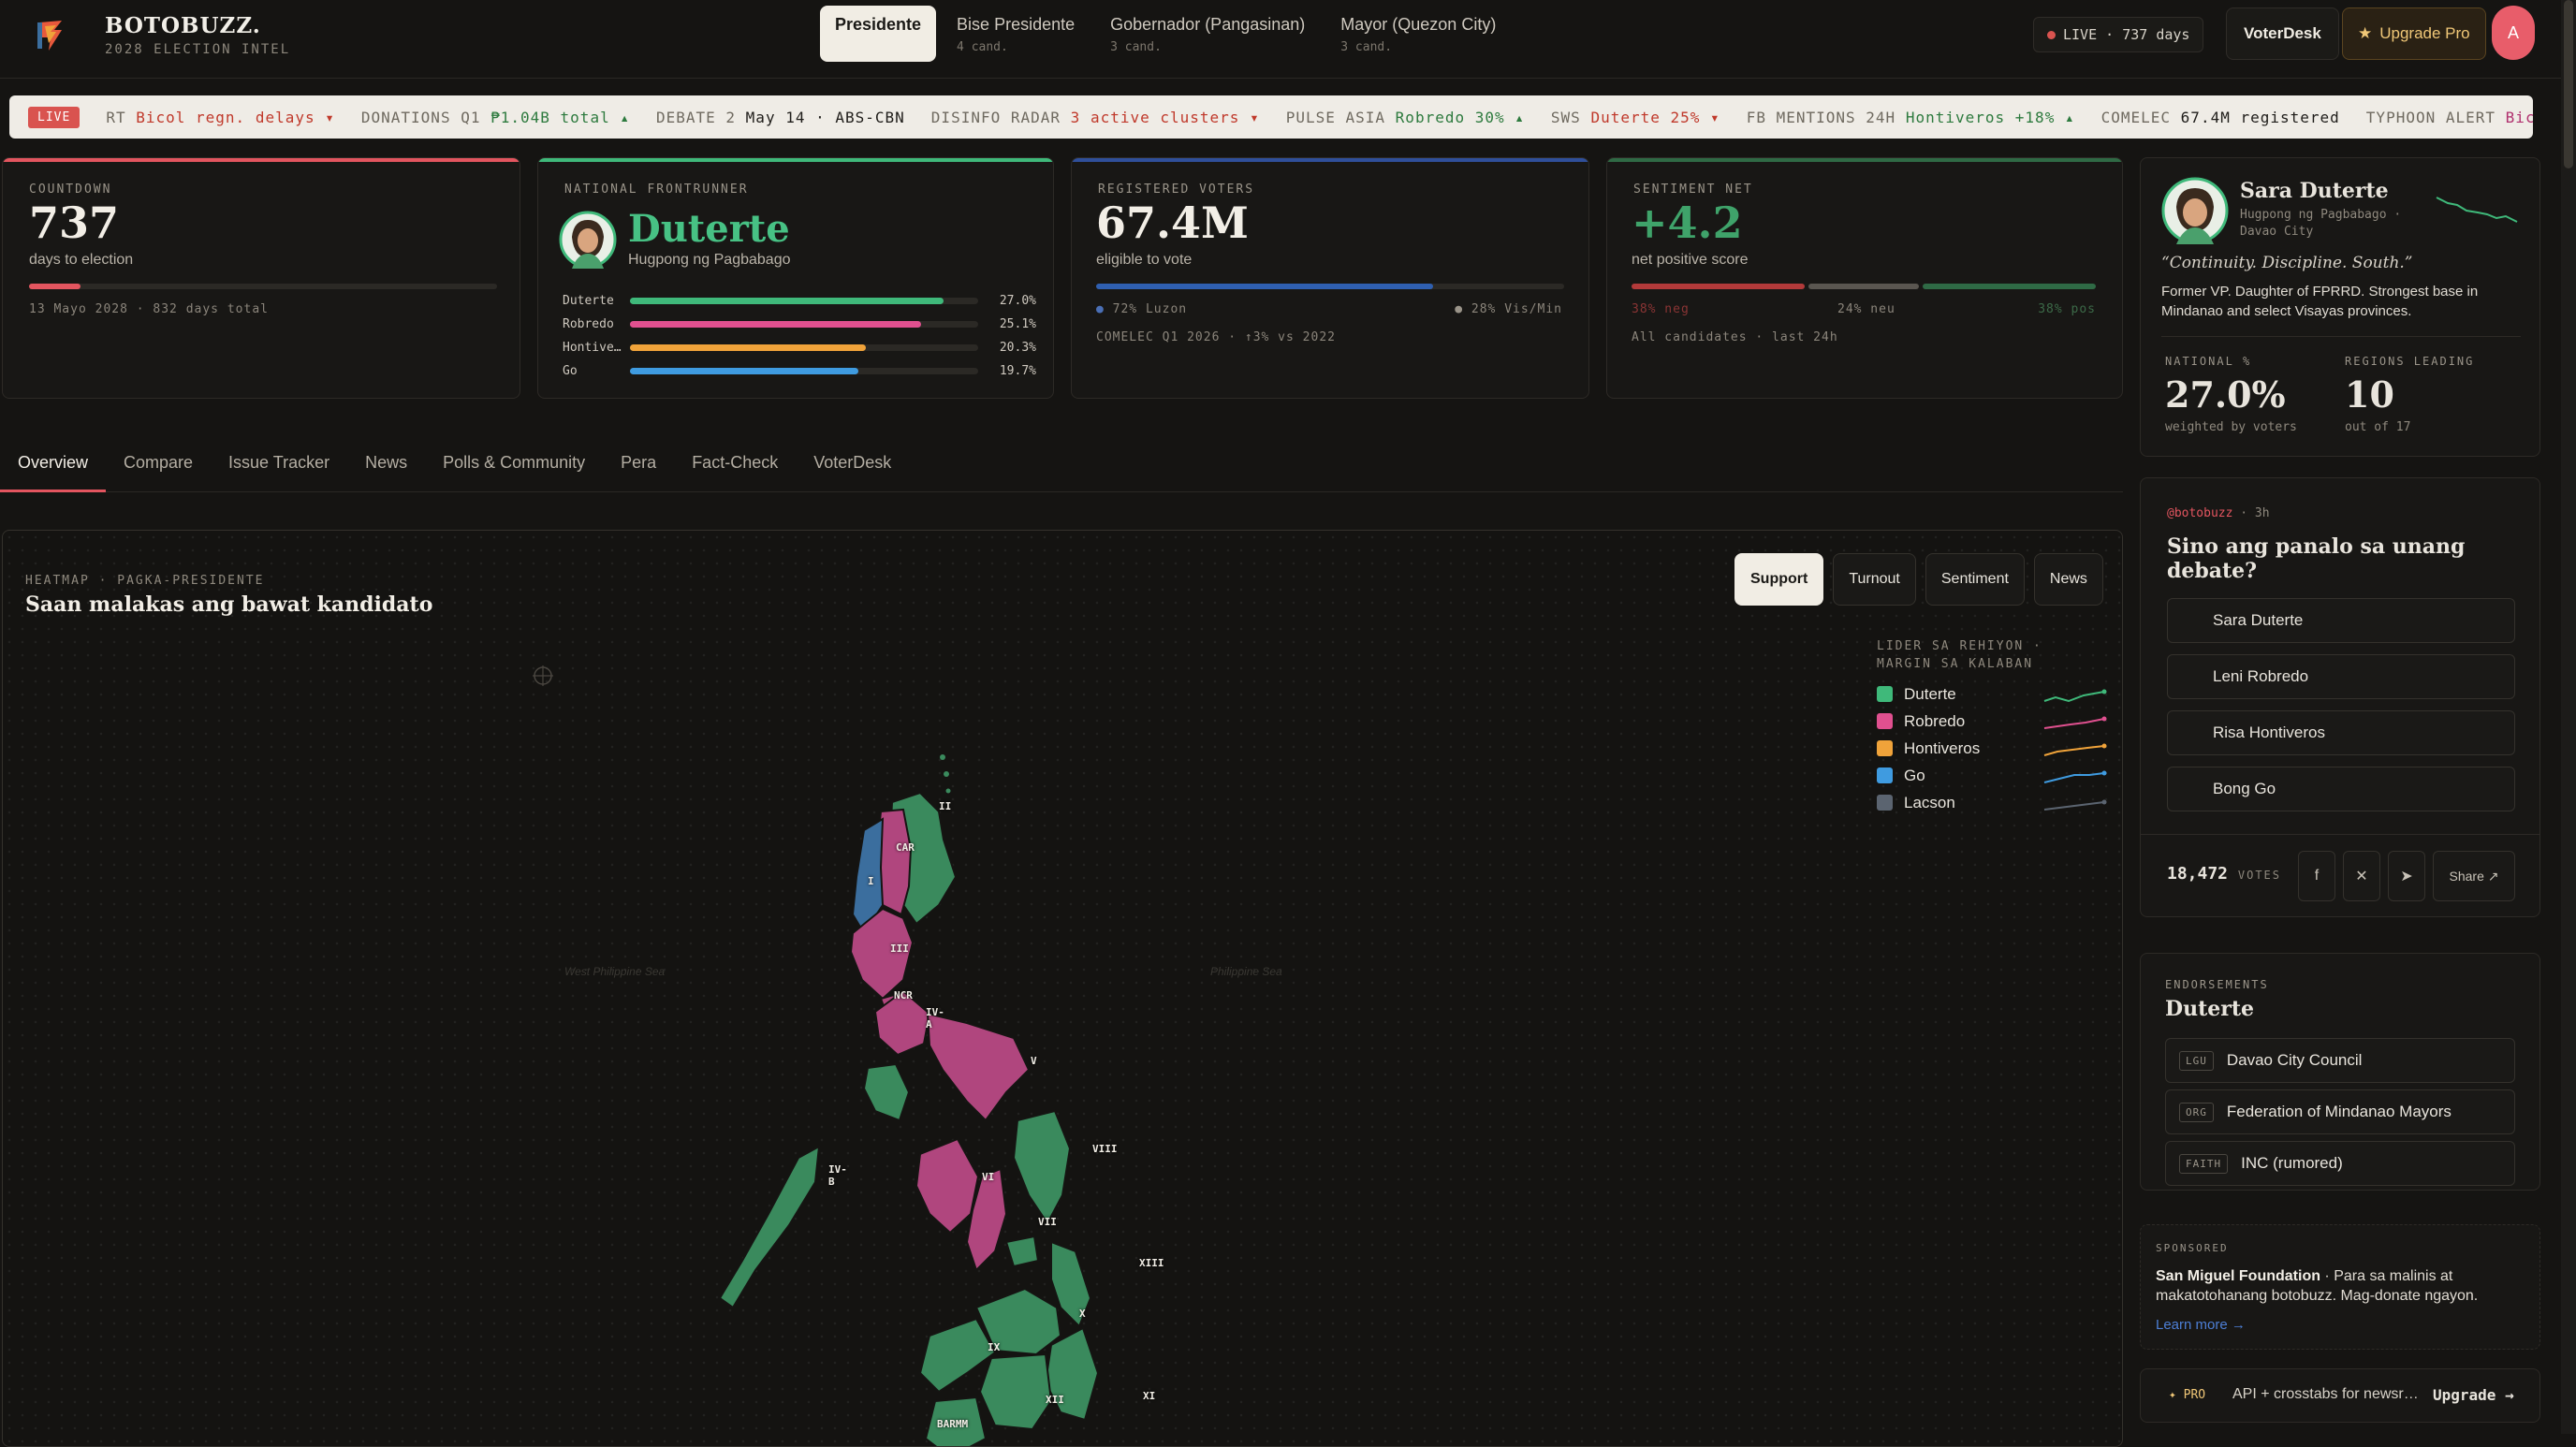 The image size is (2576, 1447). What do you see at coordinates (2201, 1325) in the screenshot?
I see `learn-more-link: Learn more →` at bounding box center [2201, 1325].